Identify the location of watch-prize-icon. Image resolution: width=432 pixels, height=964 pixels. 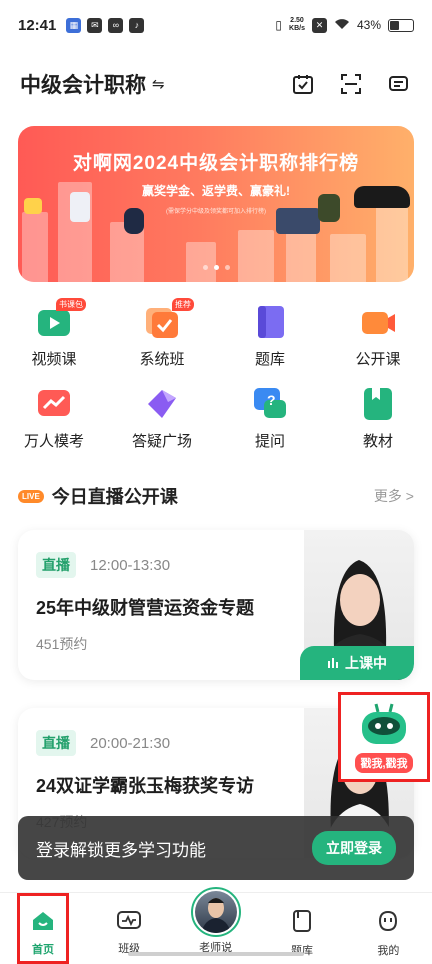
(134, 221).